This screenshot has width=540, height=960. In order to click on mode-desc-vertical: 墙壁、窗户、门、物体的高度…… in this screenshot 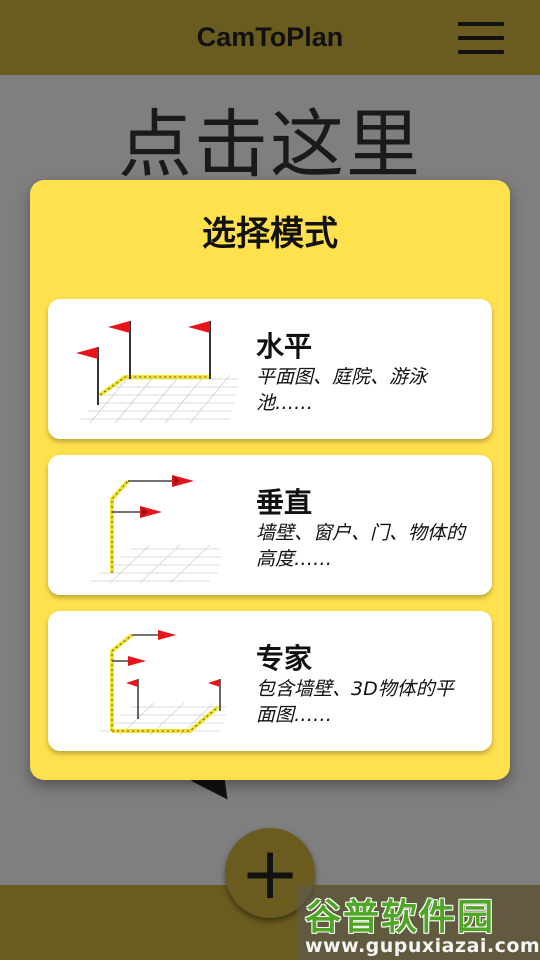, I will do `click(361, 546)`.